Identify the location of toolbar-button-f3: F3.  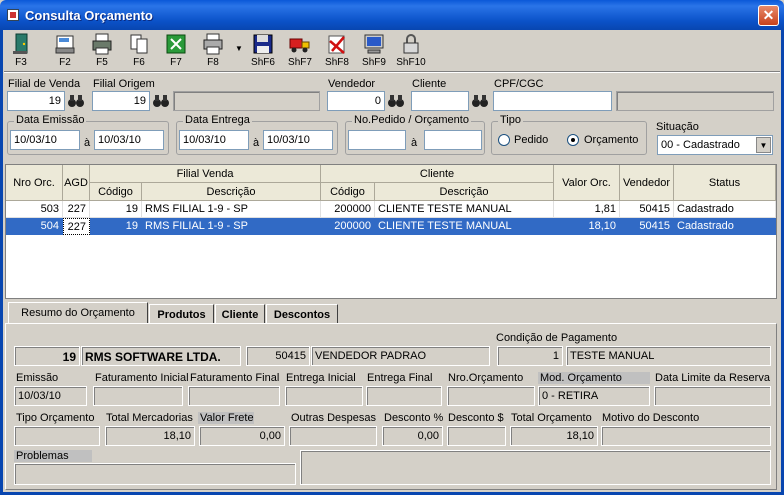
(21, 51).